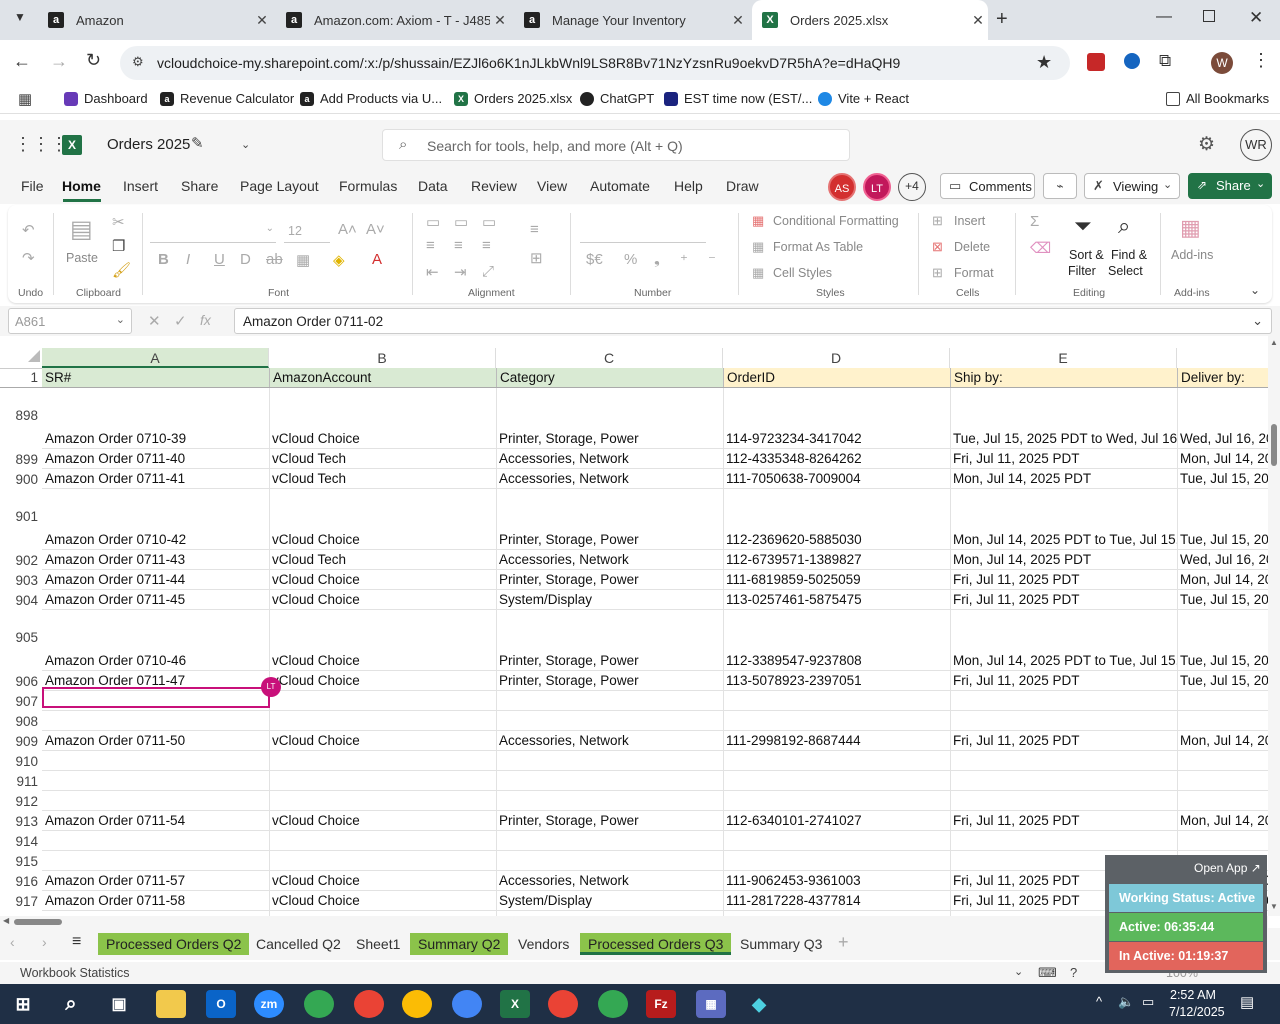 The image size is (1280, 1024). Describe the element at coordinates (836, 540) in the screenshot. I see `table-cell: 112-2369620-5885030` at that location.